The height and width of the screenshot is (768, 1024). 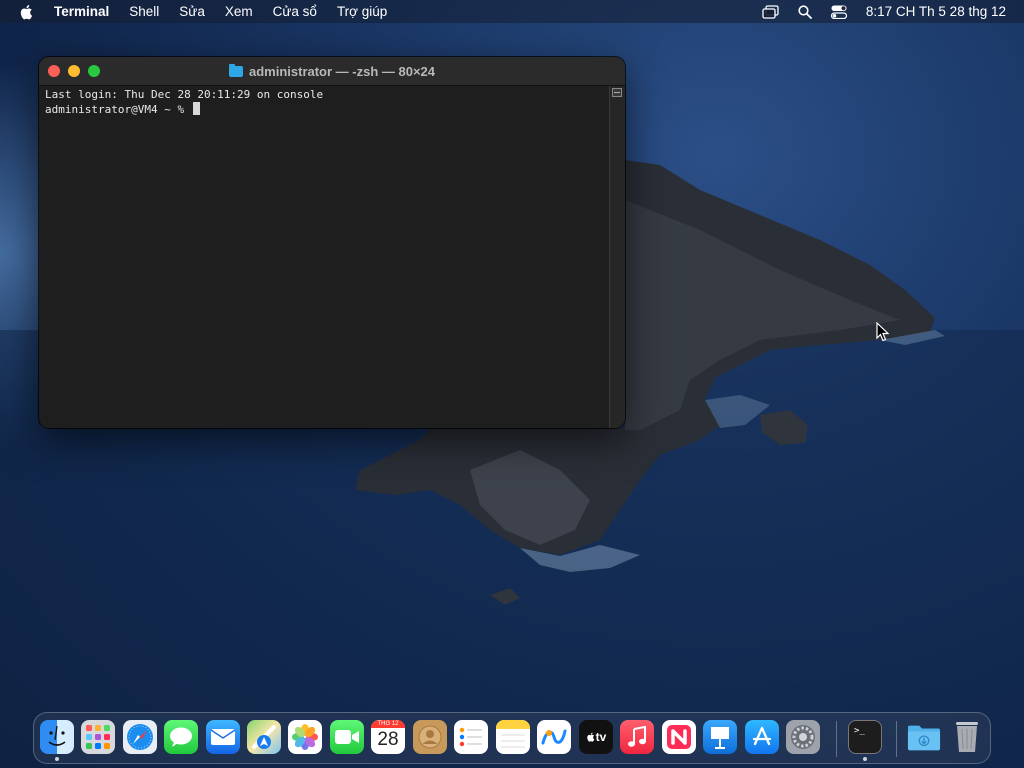 I want to click on zoom-window-button, so click(x=94, y=71).